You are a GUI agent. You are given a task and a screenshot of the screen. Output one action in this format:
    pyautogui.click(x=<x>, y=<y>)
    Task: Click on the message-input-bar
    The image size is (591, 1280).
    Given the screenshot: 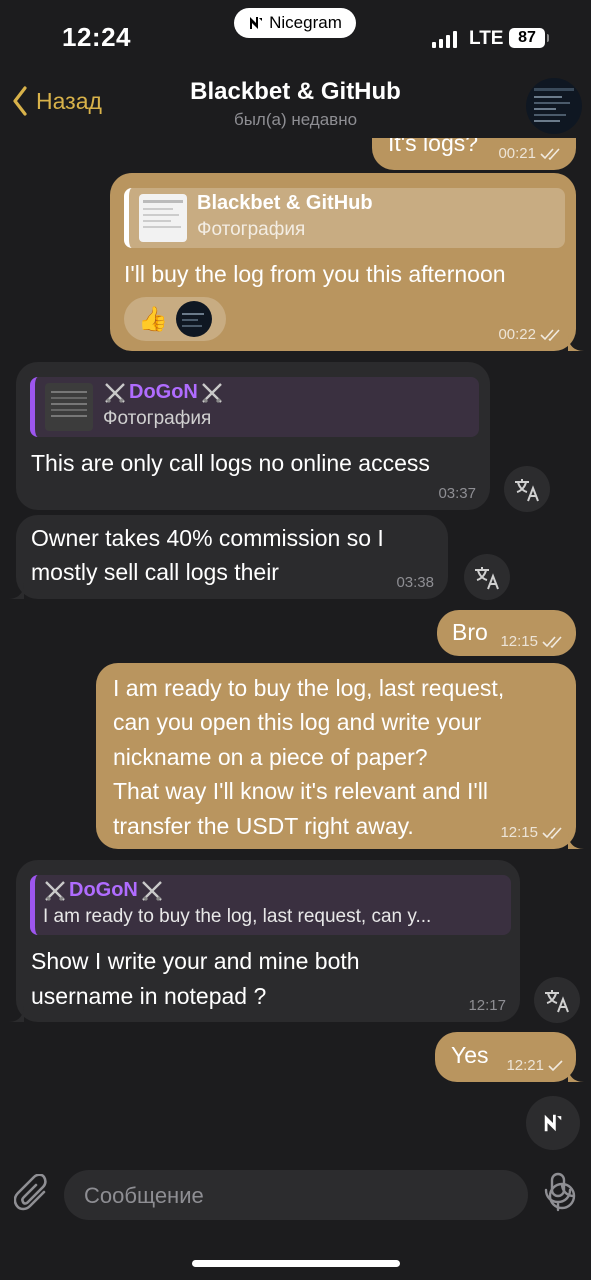 What is the action you would take?
    pyautogui.click(x=295, y=1220)
    